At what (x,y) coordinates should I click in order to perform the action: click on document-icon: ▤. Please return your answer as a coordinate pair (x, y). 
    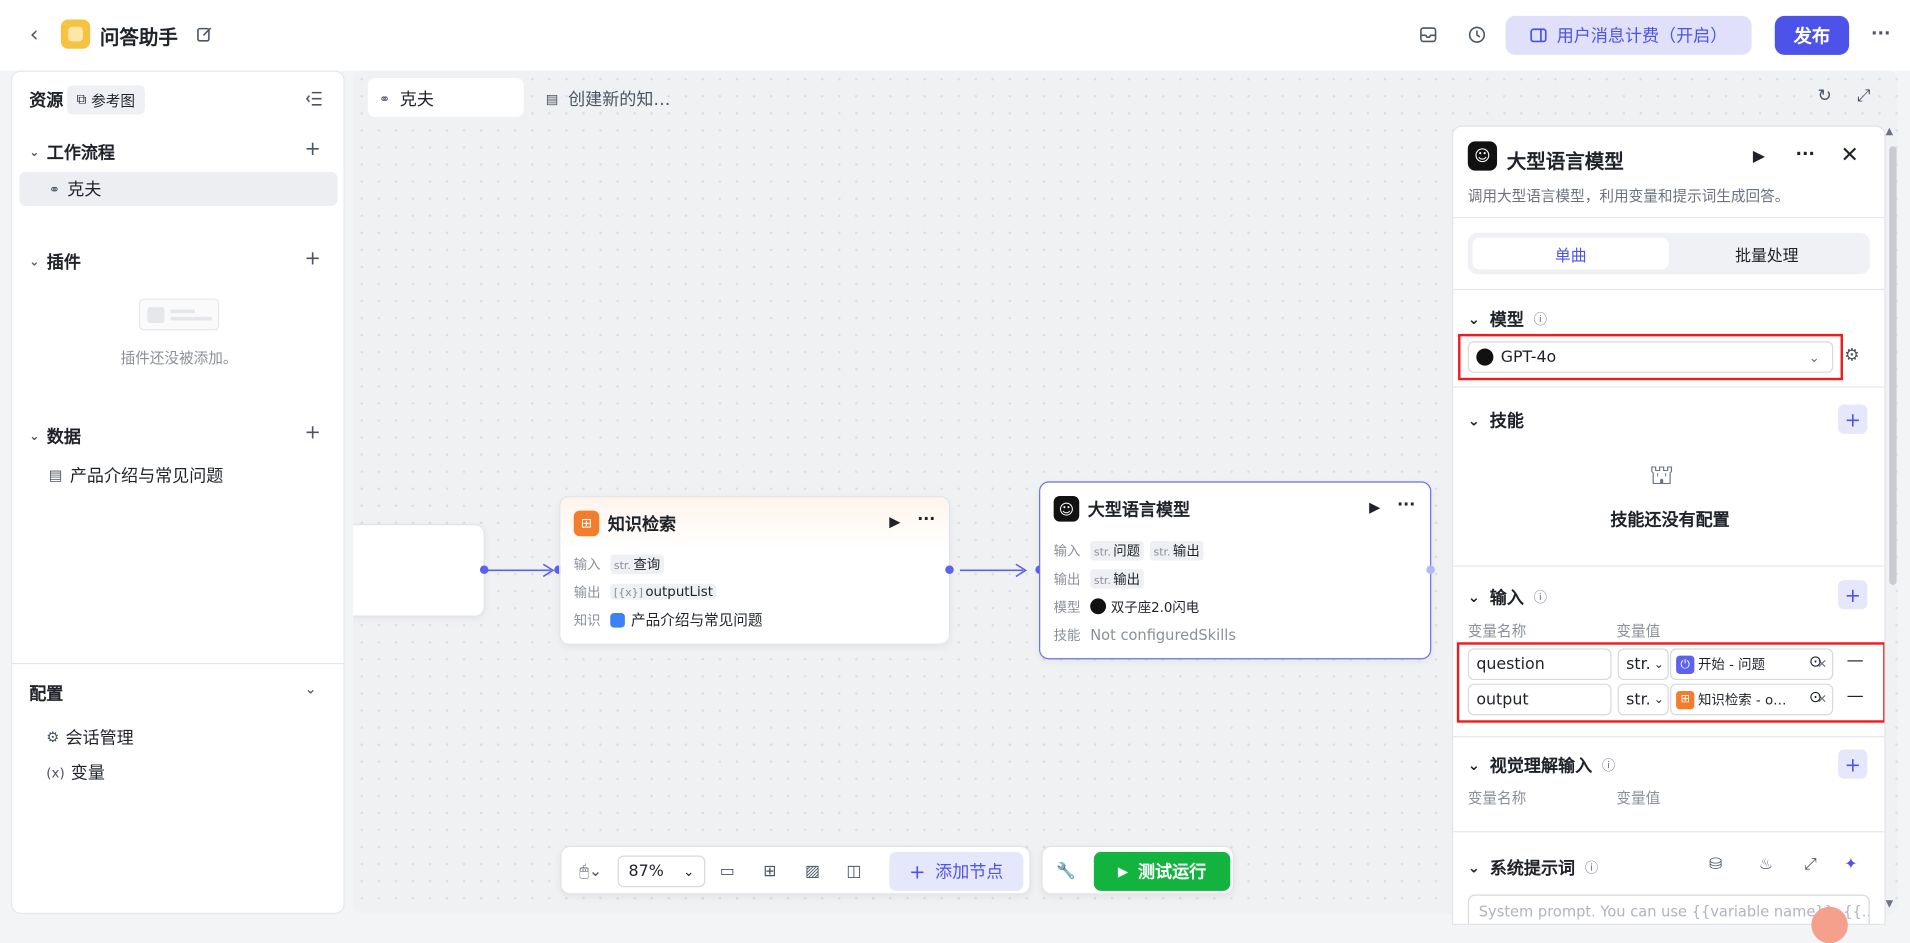
    Looking at the image, I should click on (55, 475).